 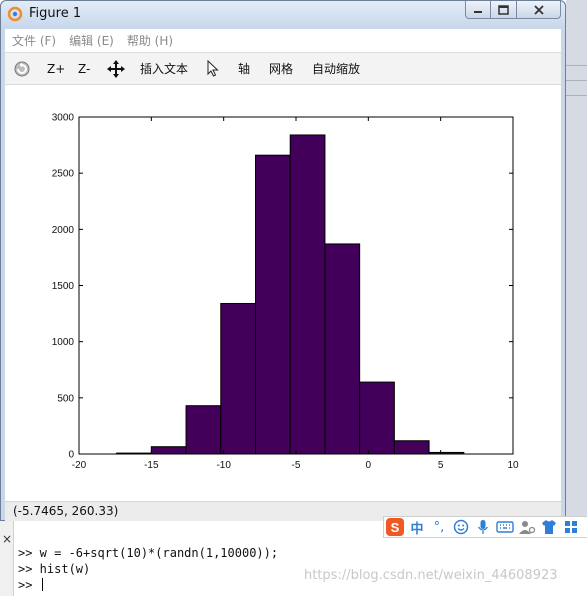 I want to click on x-tick-label: 10, so click(x=513, y=465).